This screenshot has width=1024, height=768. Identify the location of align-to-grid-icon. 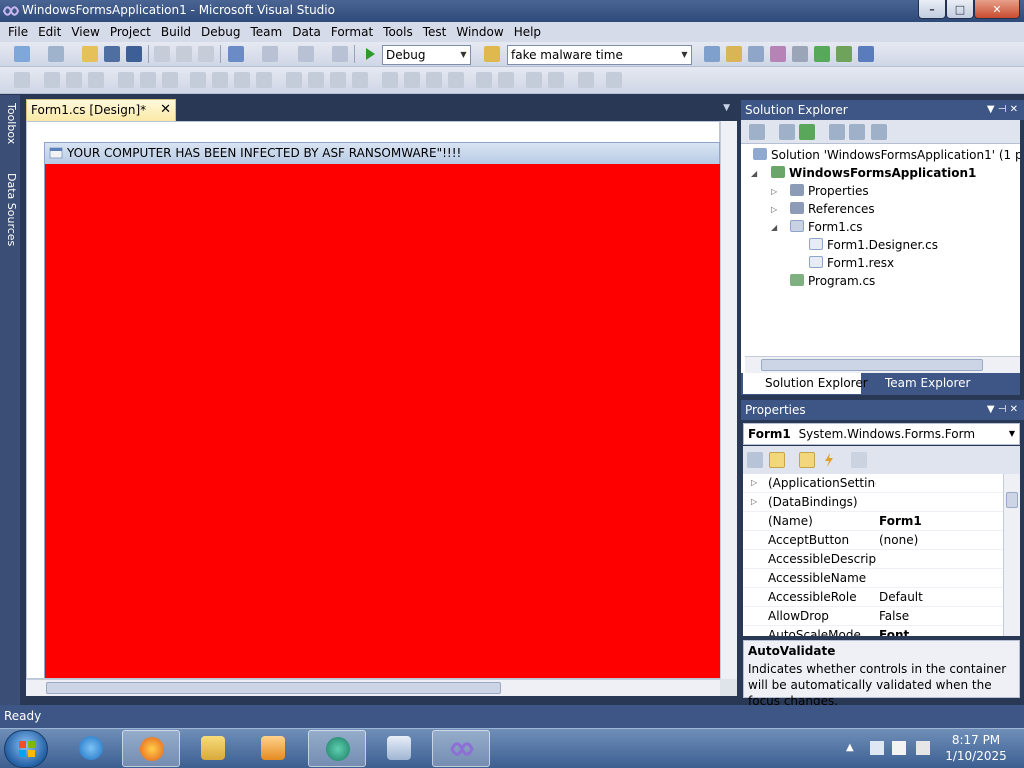
(22, 80).